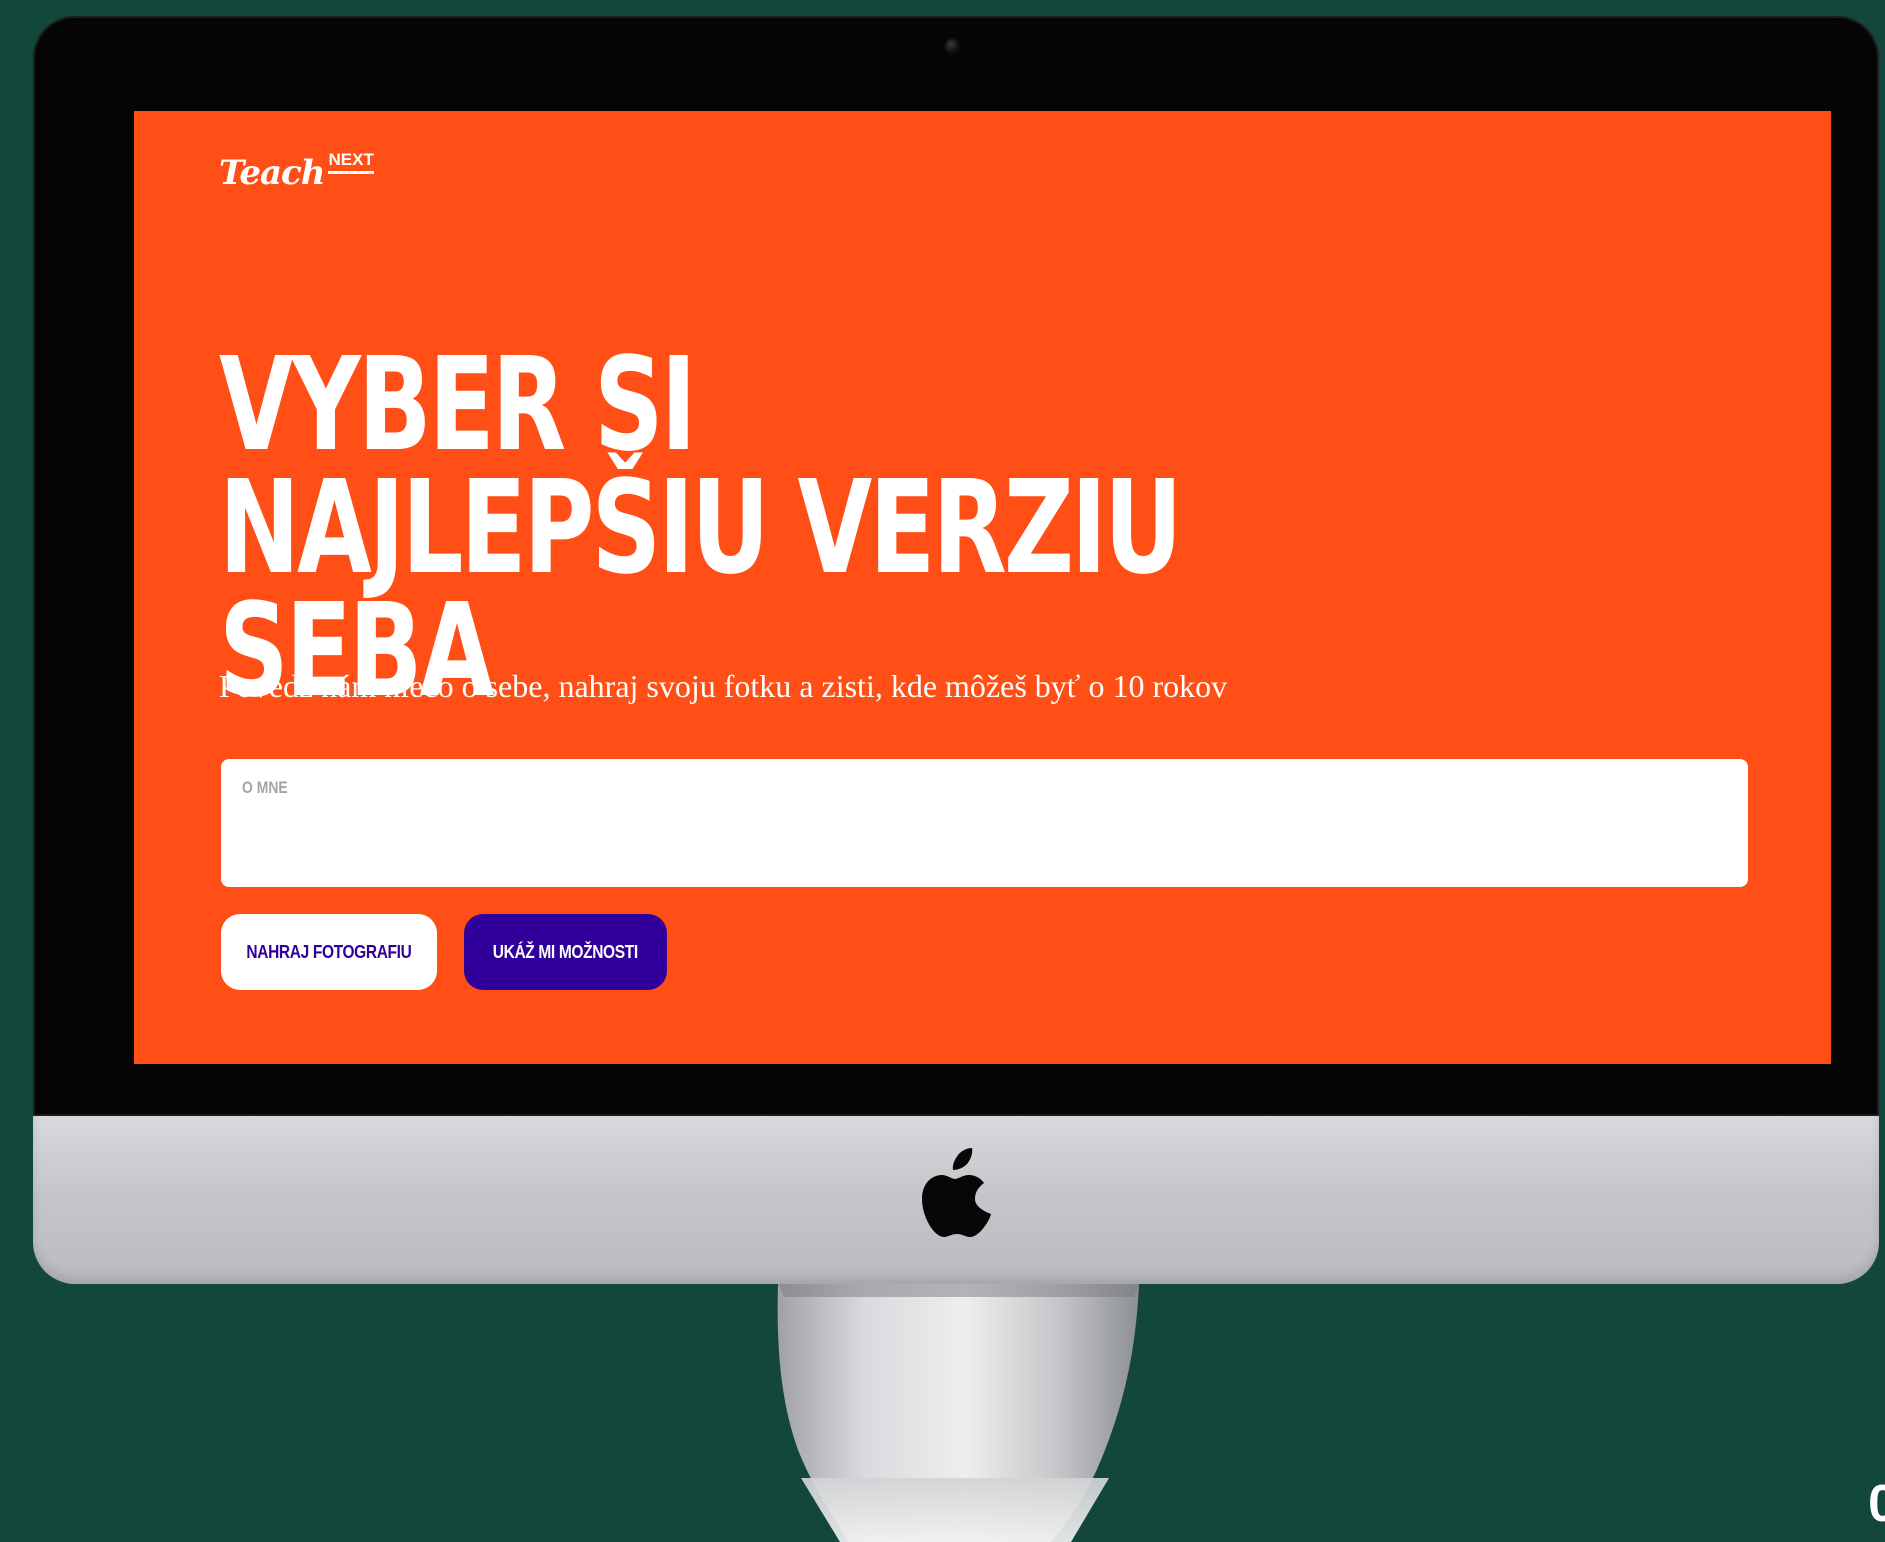 Image resolution: width=1885 pixels, height=1542 pixels. I want to click on logo-superscript-text: NEXT, so click(351, 162).